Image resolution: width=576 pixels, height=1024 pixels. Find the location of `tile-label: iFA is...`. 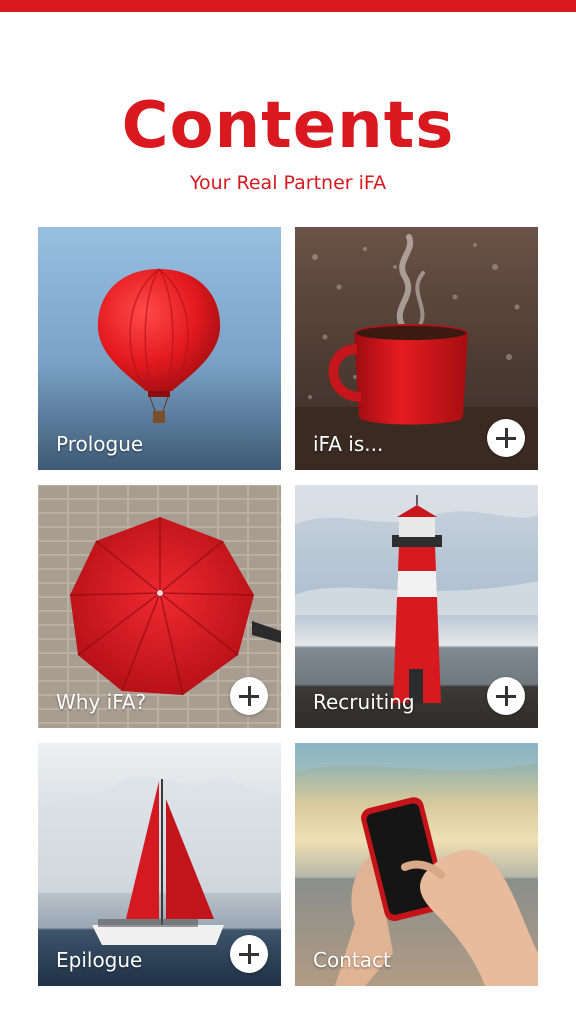

tile-label: iFA is... is located at coordinates (348, 444).